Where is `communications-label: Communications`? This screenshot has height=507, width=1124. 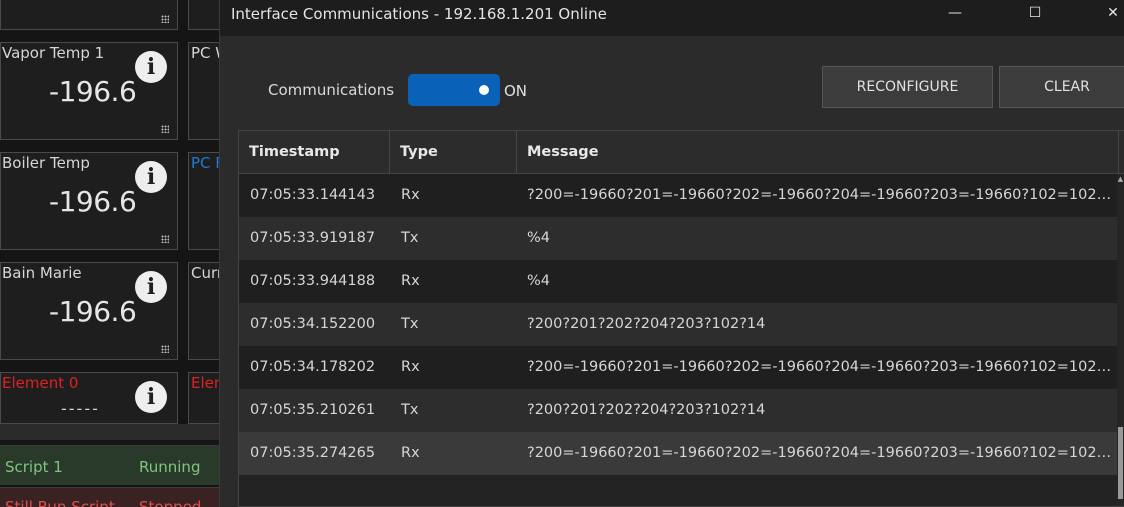 communications-label: Communications is located at coordinates (331, 90).